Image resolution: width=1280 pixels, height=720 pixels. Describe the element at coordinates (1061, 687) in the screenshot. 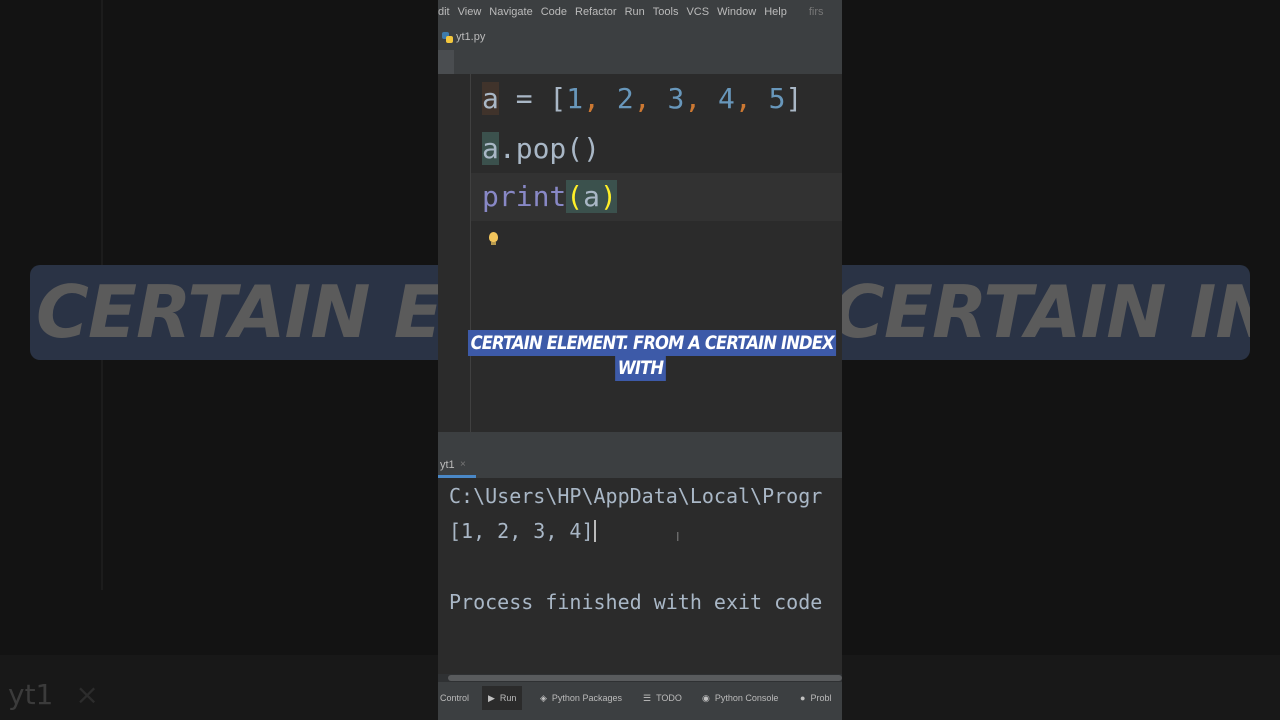

I see `background-toolbar-right` at that location.